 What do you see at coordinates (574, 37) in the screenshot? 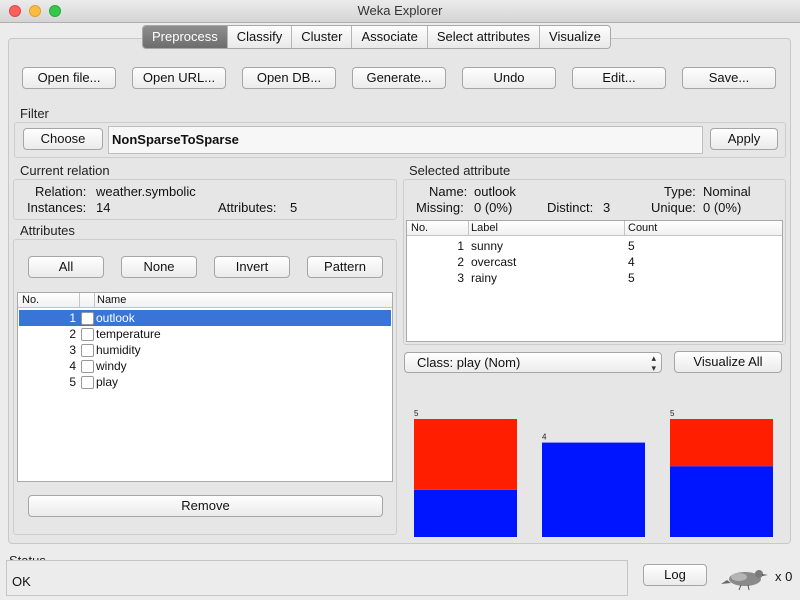
I see `tab-visualize: Visualize` at bounding box center [574, 37].